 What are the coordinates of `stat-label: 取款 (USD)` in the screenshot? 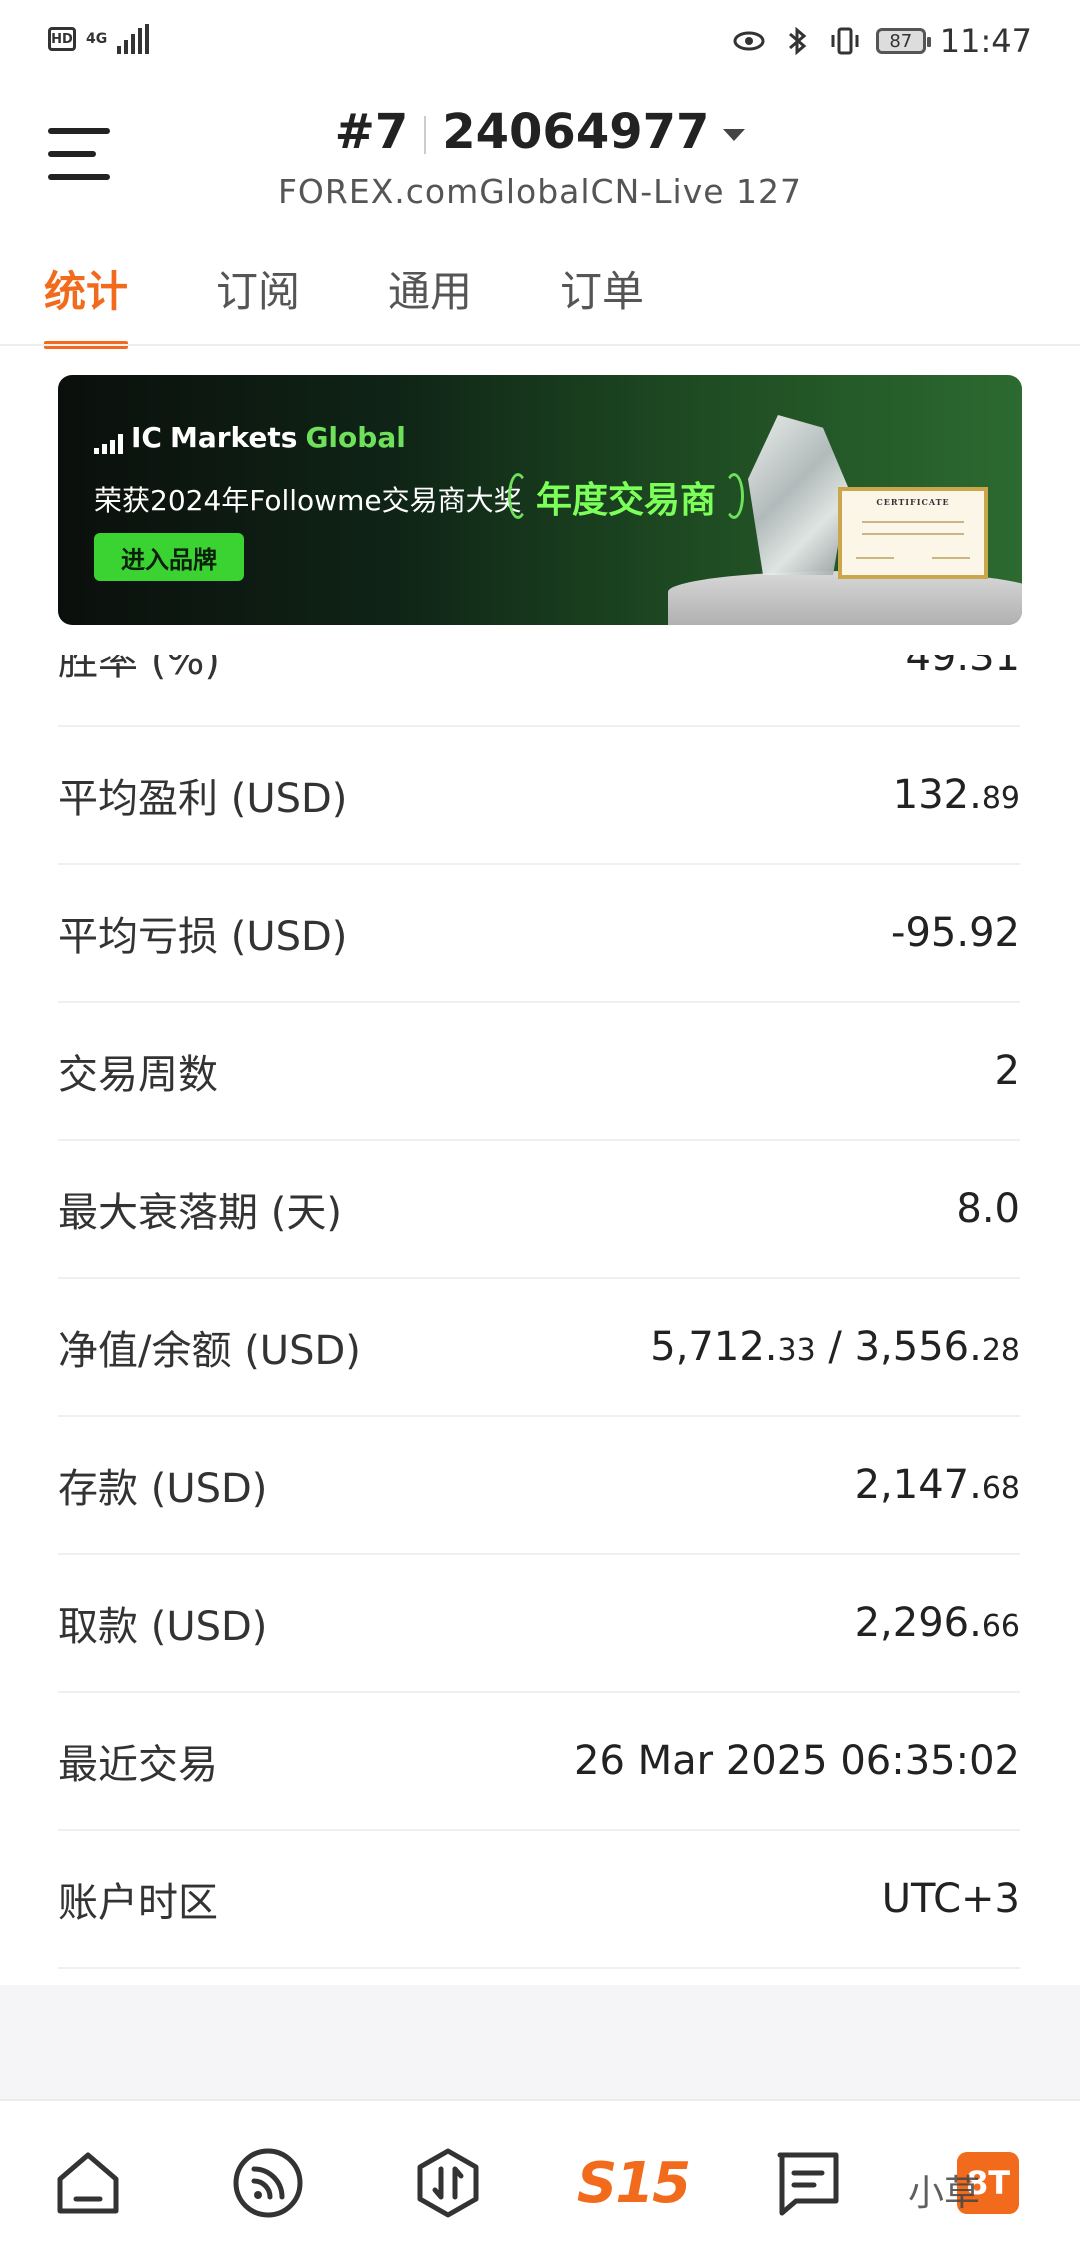 It's located at (163, 1627).